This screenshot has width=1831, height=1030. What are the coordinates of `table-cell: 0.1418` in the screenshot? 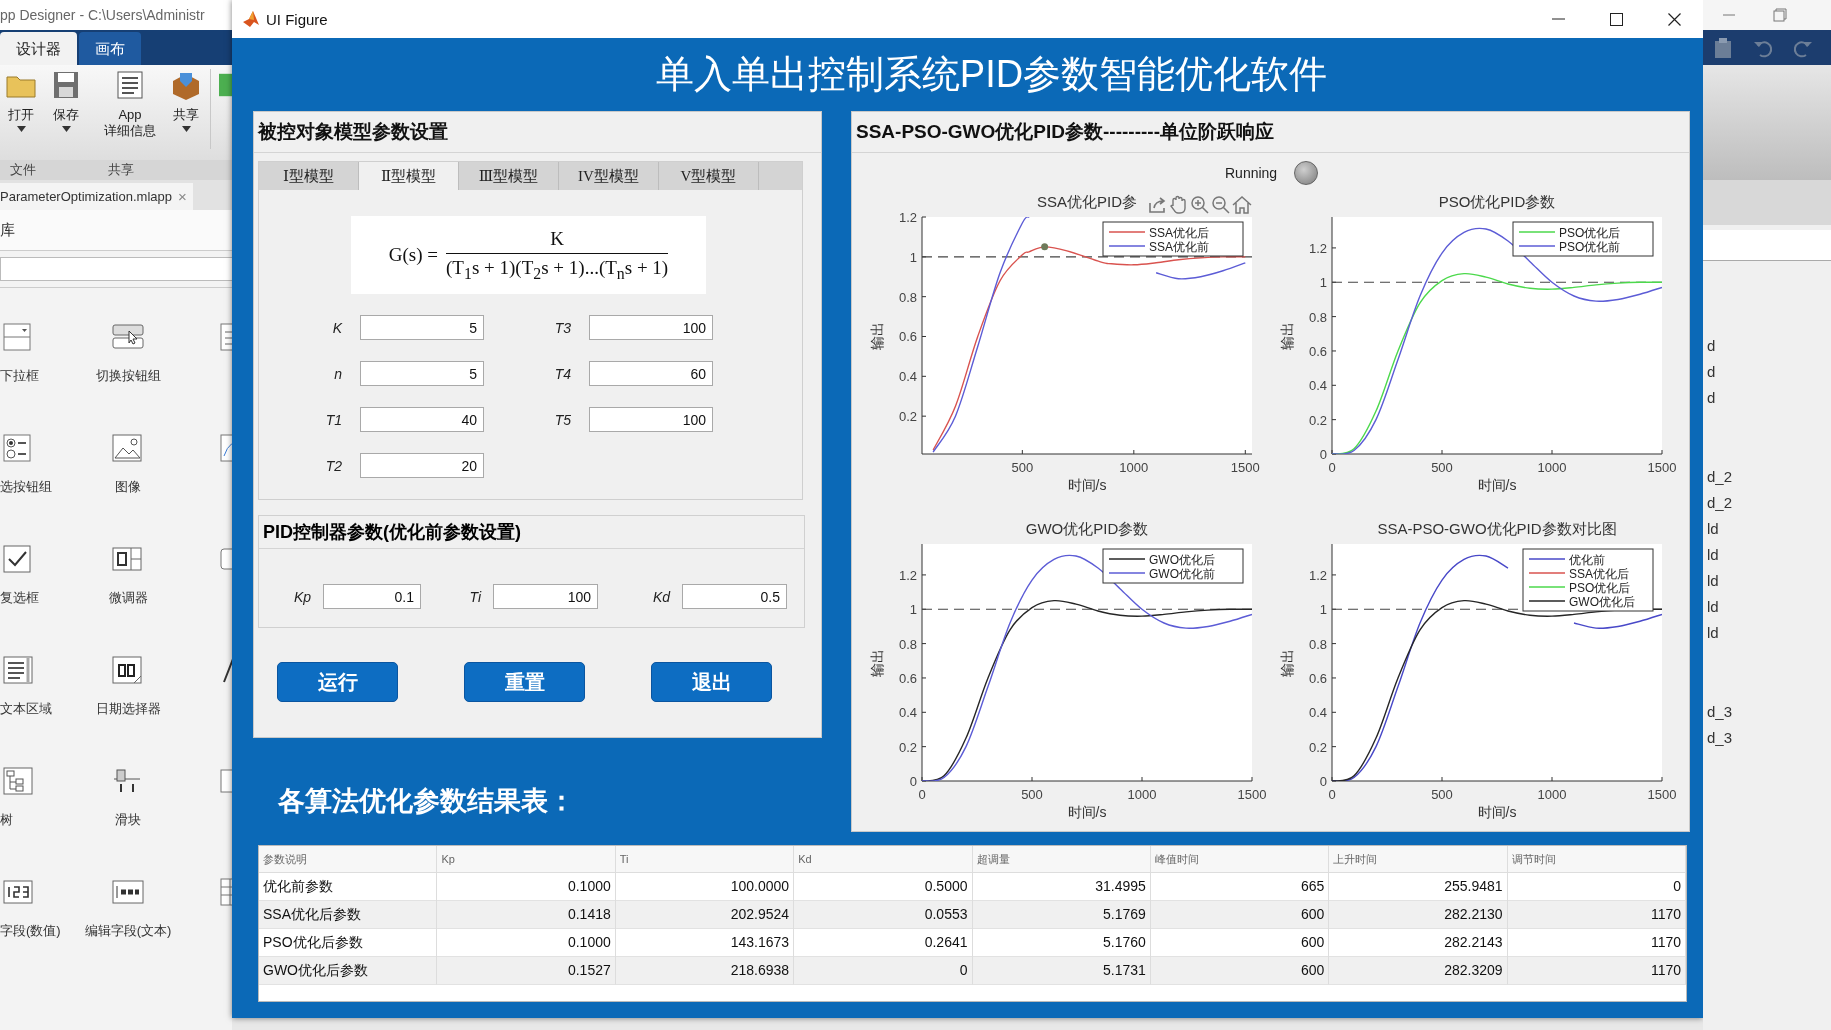 It's located at (526, 914).